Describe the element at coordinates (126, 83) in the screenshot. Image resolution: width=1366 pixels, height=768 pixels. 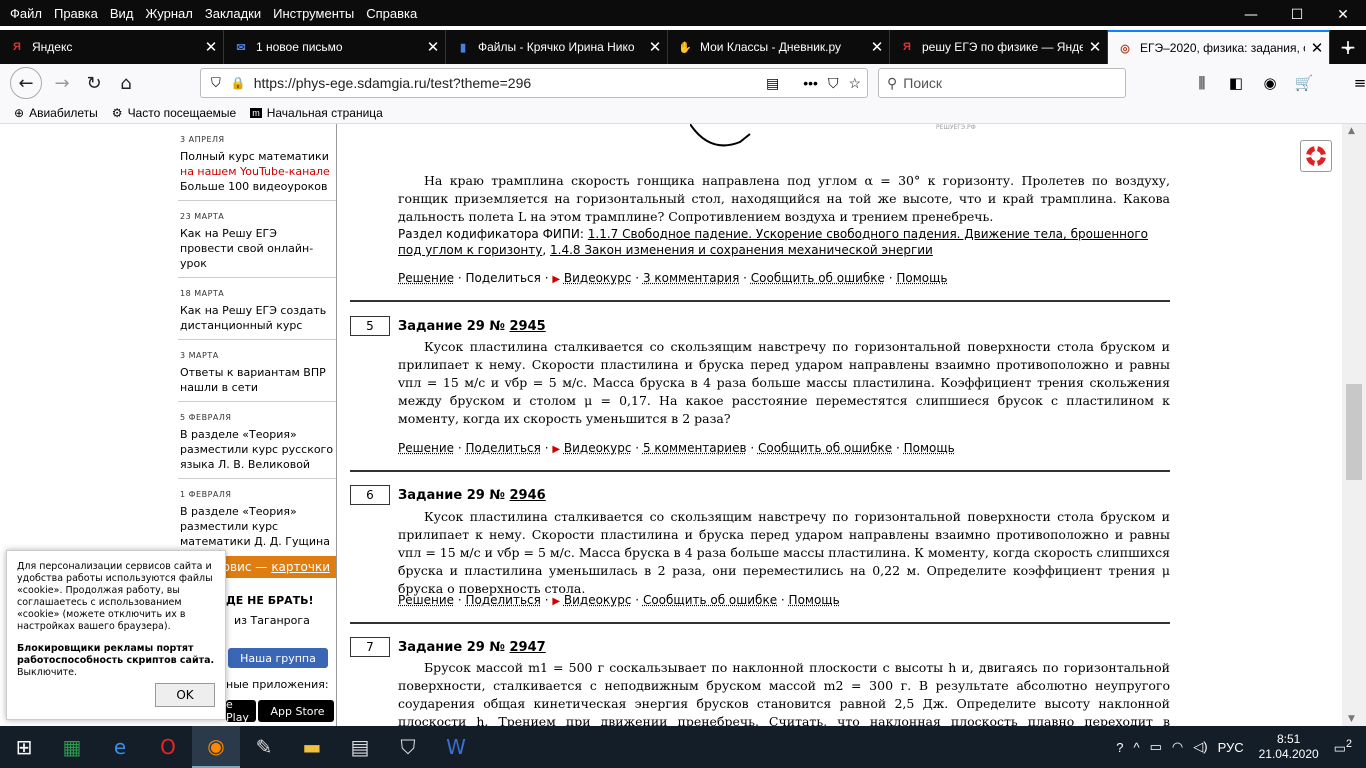
I see `home-icon: ⌂` at that location.